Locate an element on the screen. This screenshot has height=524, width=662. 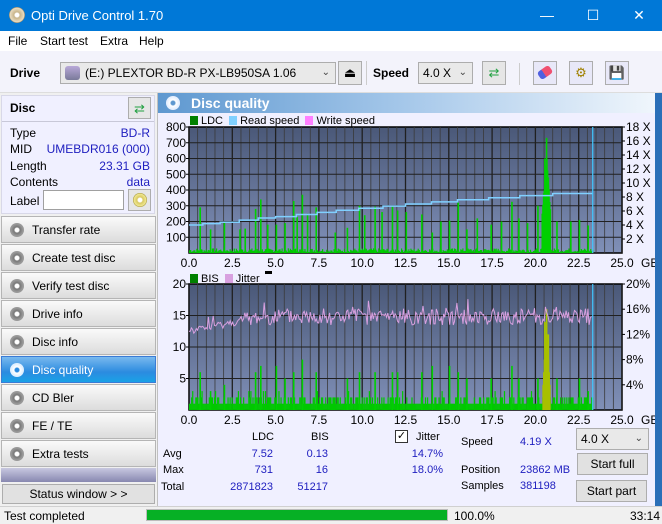
save-button: 💾 is located at coordinates (617, 73).